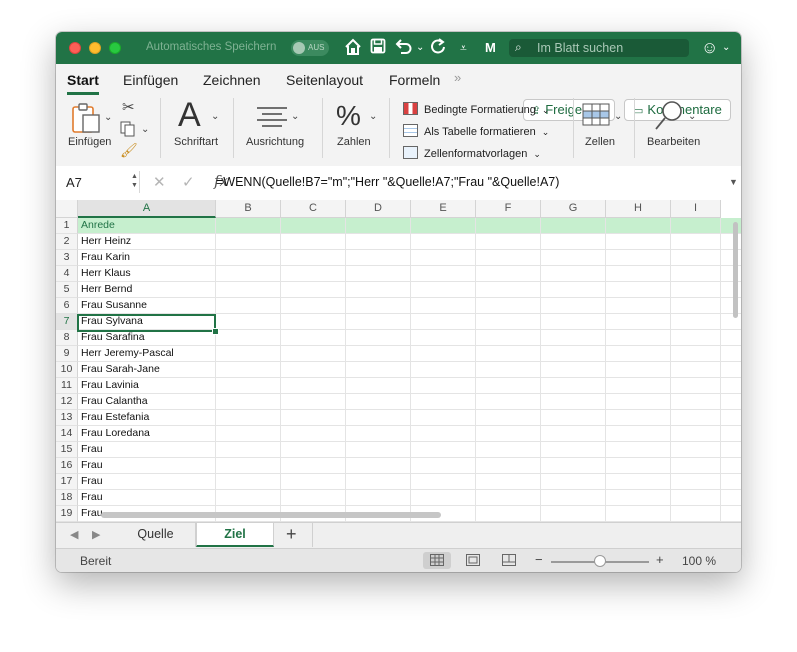  I want to click on more-tabs-icon: », so click(457, 77).